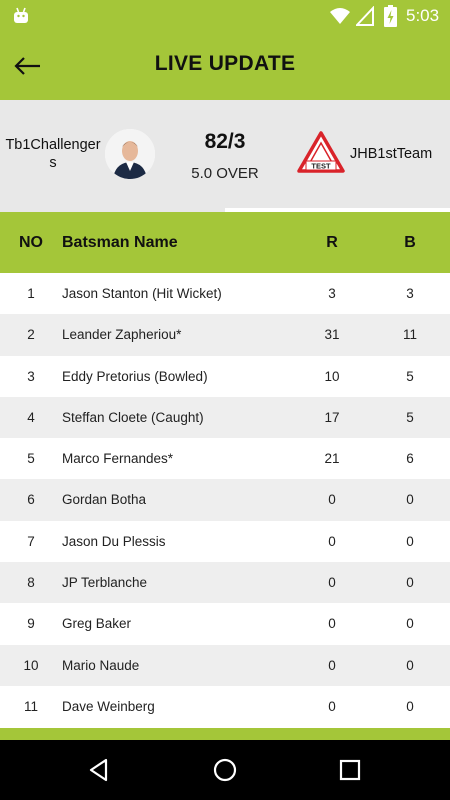  I want to click on batting-table-header: NO Batsman Name R B, so click(225, 242).